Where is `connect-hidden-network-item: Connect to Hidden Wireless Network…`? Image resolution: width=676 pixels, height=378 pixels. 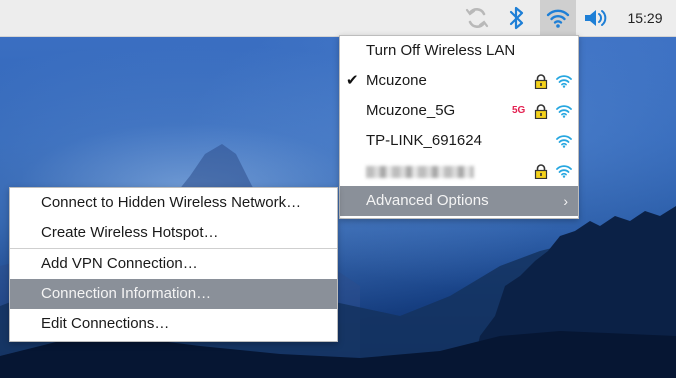 connect-hidden-network-item: Connect to Hidden Wireless Network… is located at coordinates (173, 203).